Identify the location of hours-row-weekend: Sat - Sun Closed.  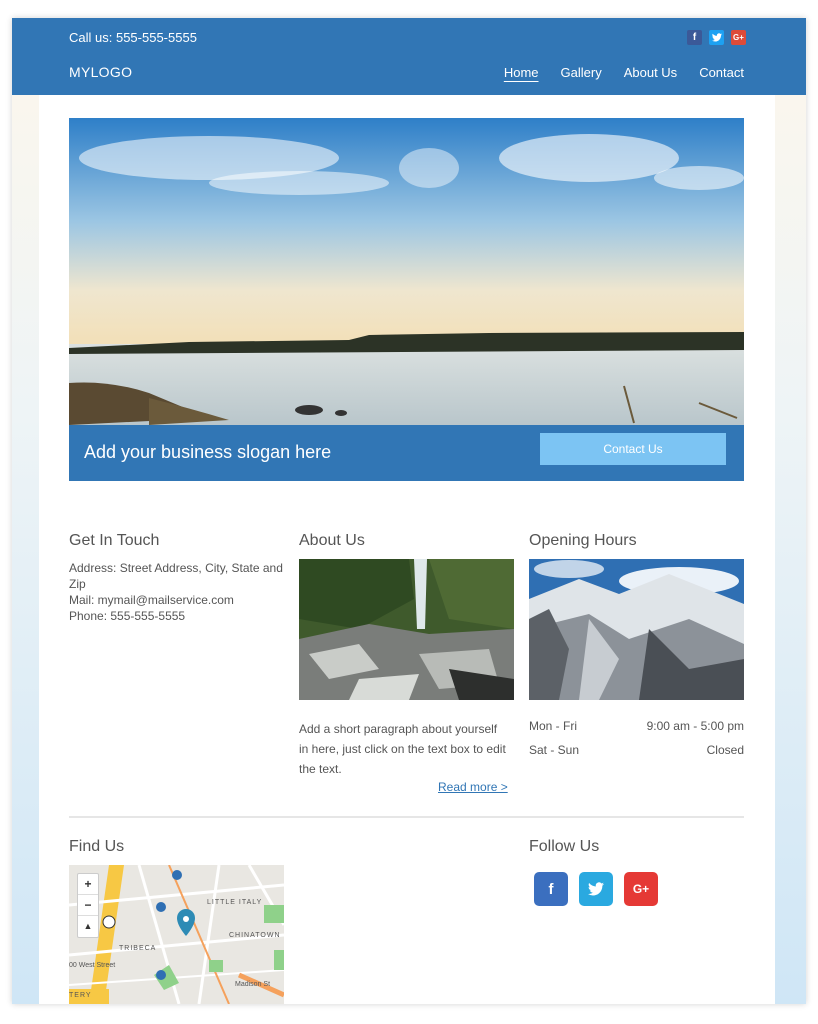
(636, 750).